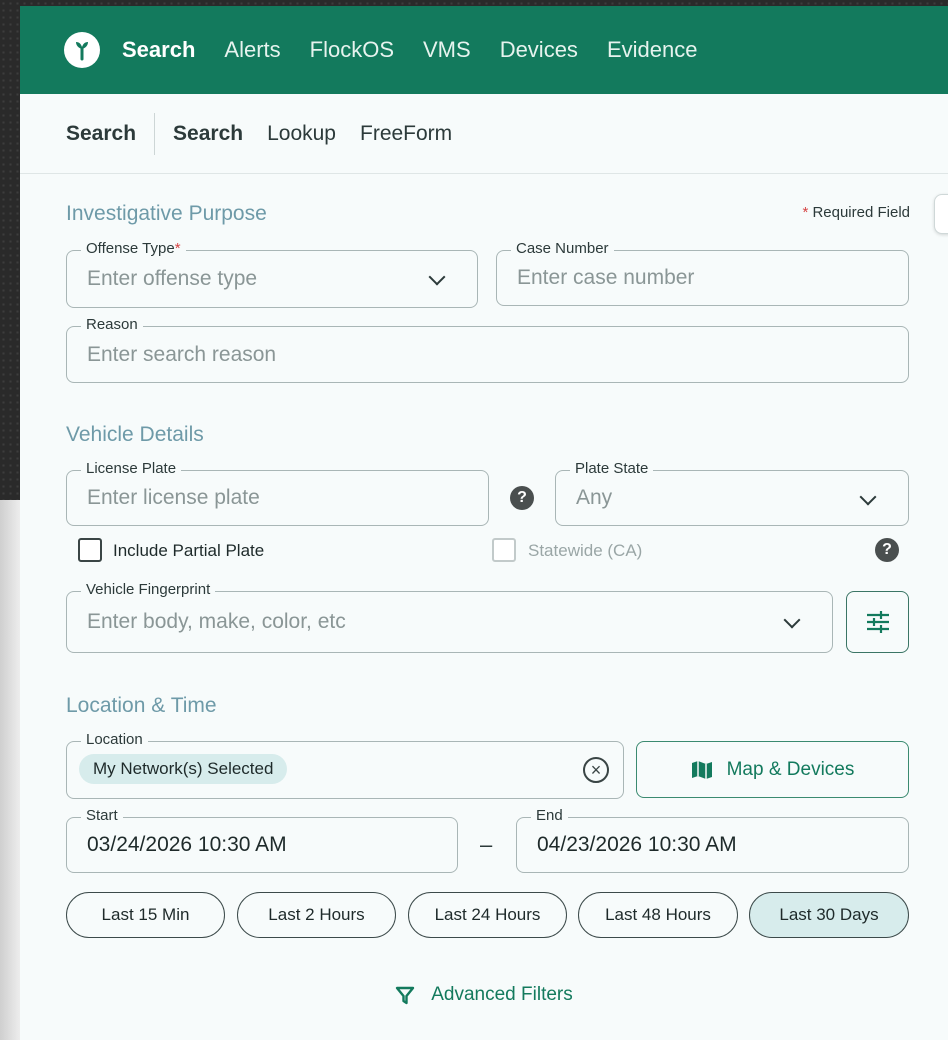 The height and width of the screenshot is (1040, 948). What do you see at coordinates (187, 844) in the screenshot?
I see `start-value: 03/24/2026 10:30 AM` at bounding box center [187, 844].